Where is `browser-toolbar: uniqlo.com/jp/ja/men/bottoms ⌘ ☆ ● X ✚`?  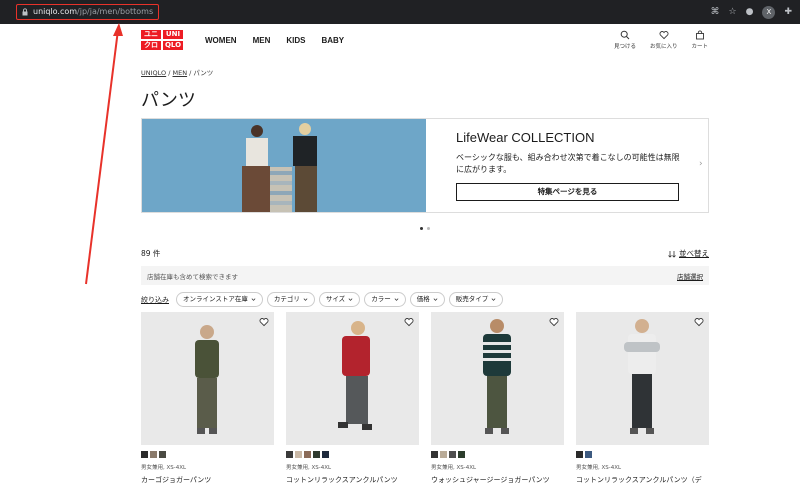
browser-toolbar: uniqlo.com/jp/ja/men/bottoms ⌘ ☆ ● X ✚ is located at coordinates (400, 12).